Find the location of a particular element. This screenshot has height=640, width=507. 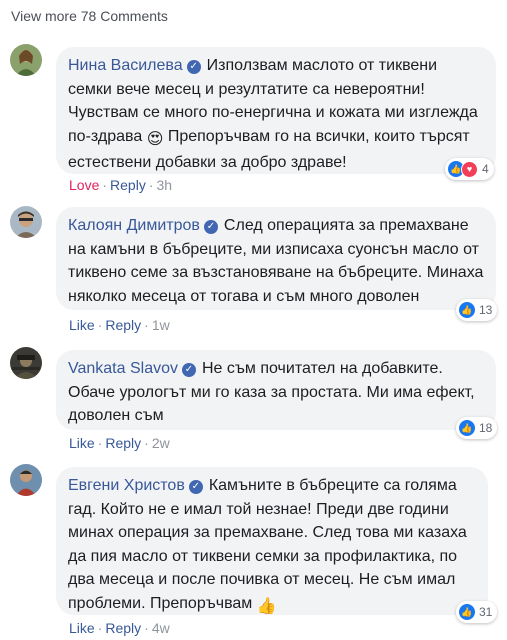

love-button: Love is located at coordinates (84, 185).